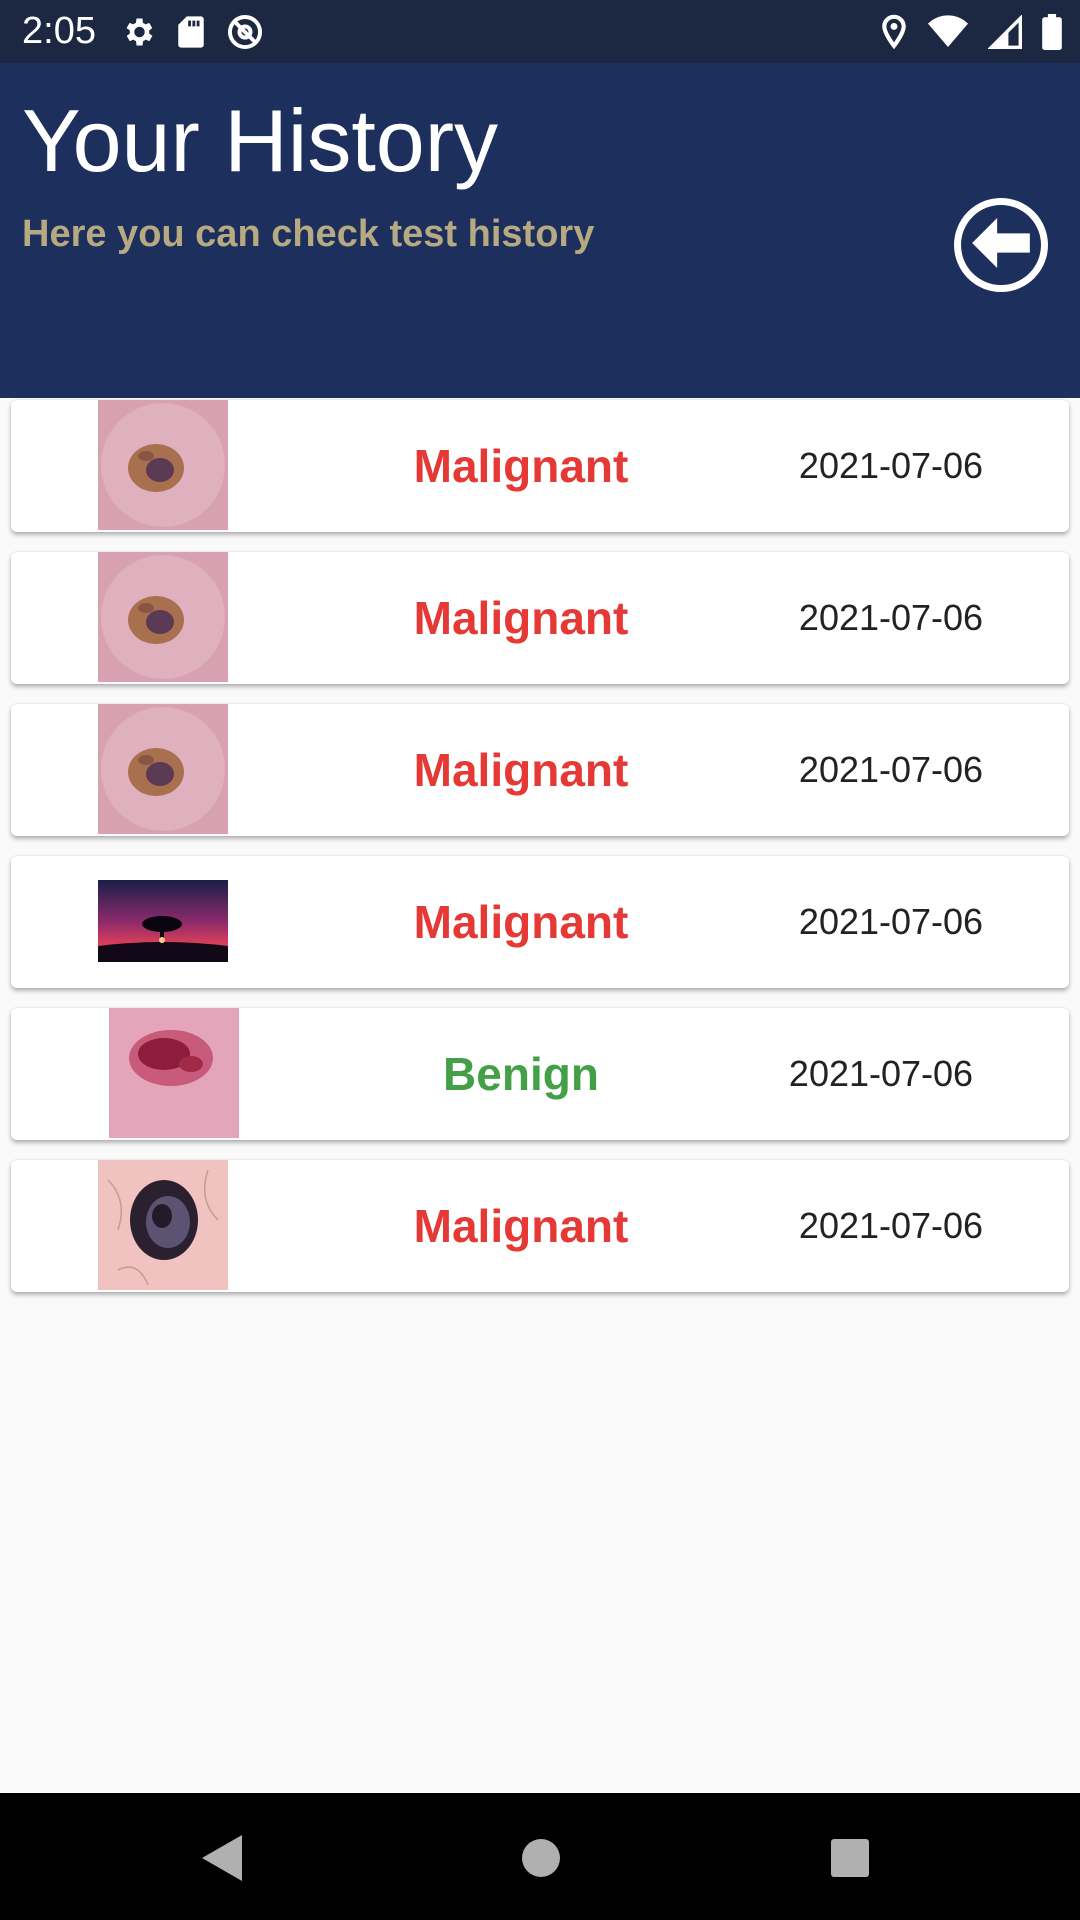  I want to click on arrow-left-icon, so click(1001, 245).